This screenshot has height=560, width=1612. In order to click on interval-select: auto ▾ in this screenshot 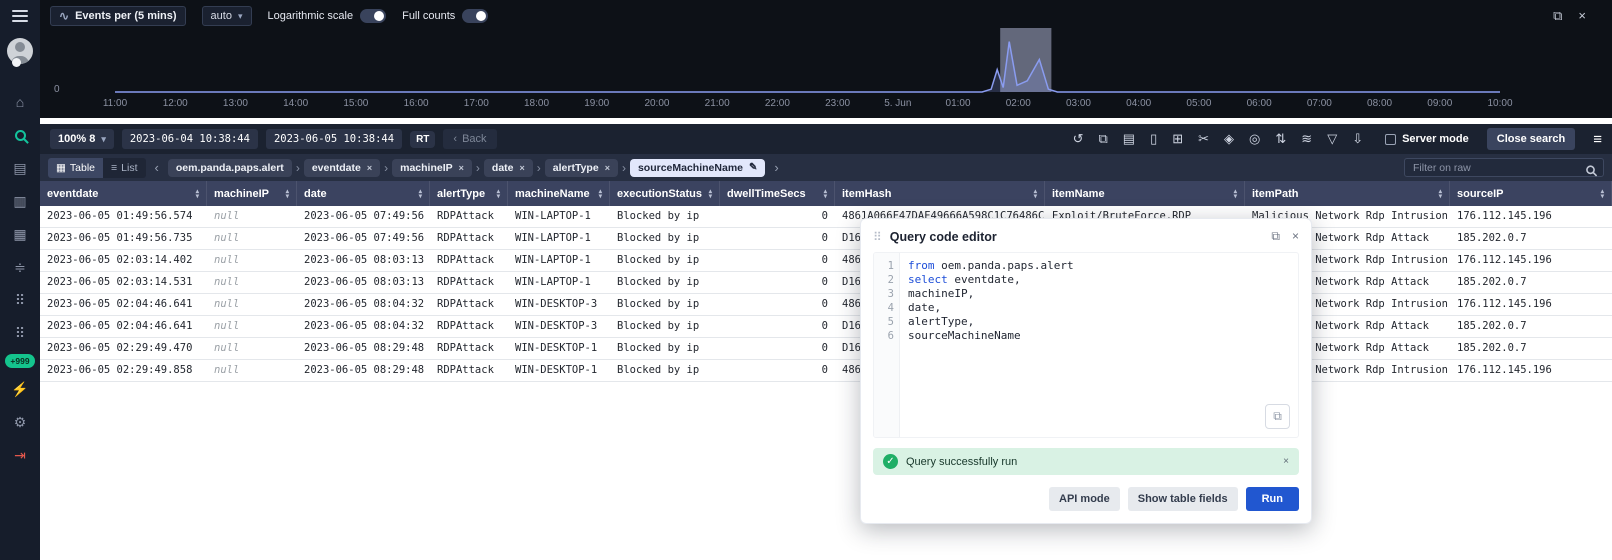, I will do `click(226, 16)`.